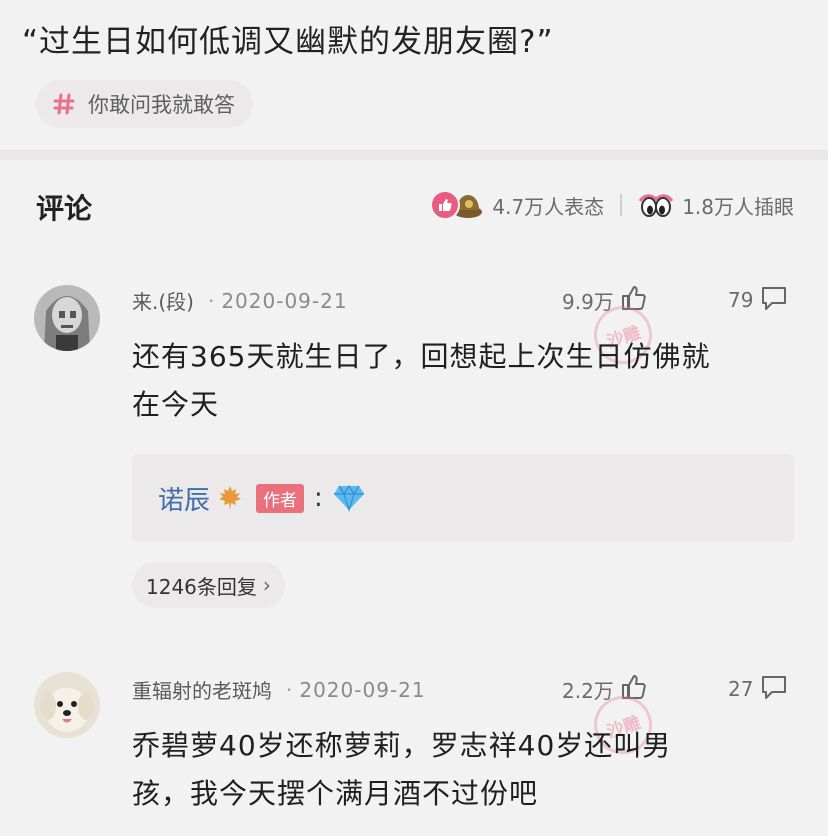 This screenshot has height=836, width=828. Describe the element at coordinates (64, 208) in the screenshot. I see `comments-title: 评论` at that location.